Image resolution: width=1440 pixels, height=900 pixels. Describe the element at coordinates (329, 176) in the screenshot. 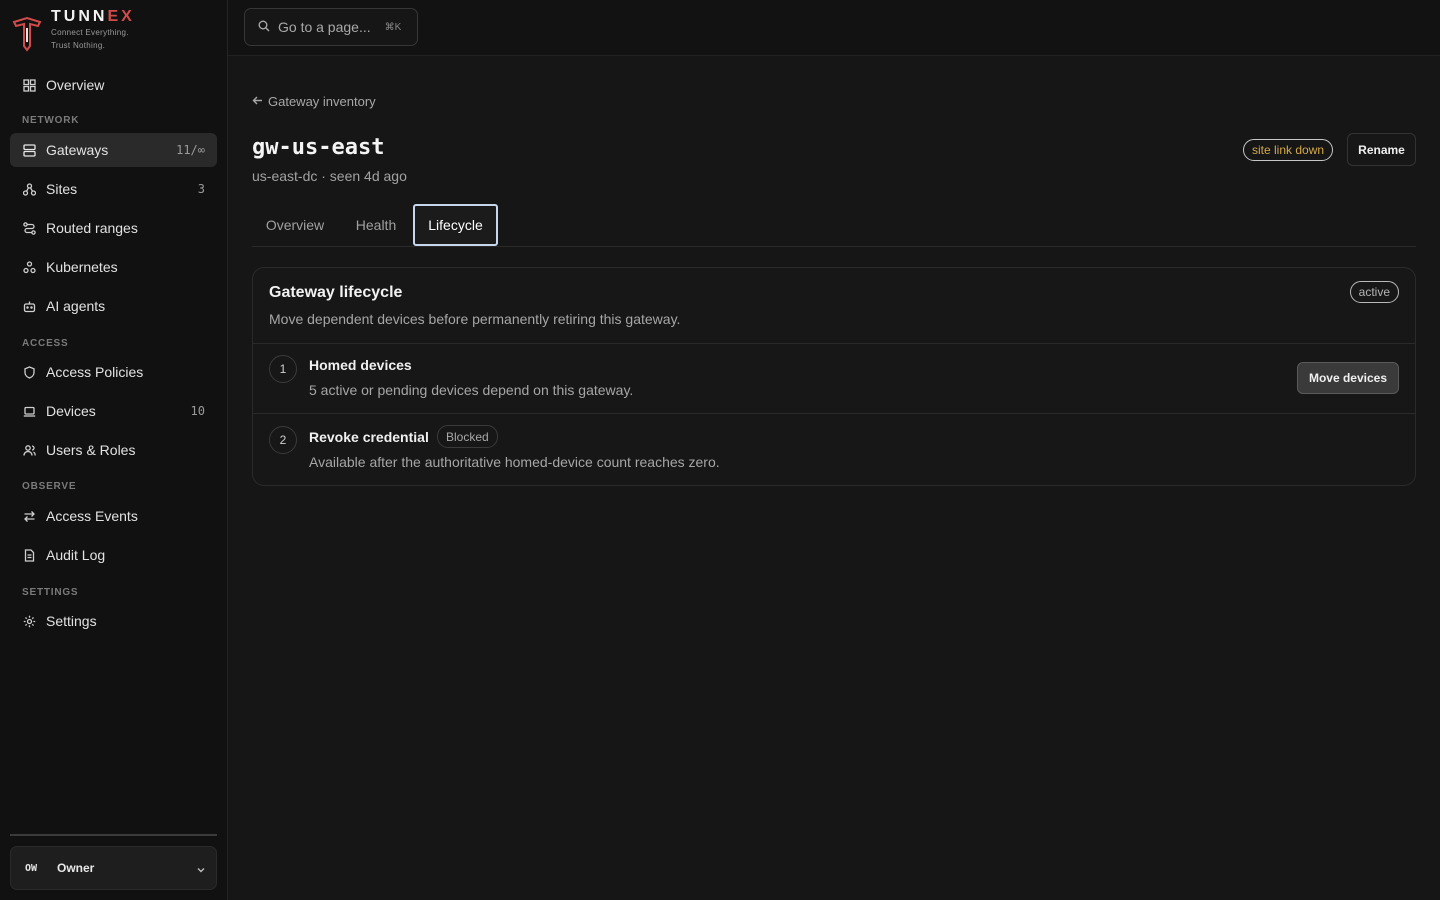

I see `page-subtitle: us-east-dc · seen 4d ago` at that location.